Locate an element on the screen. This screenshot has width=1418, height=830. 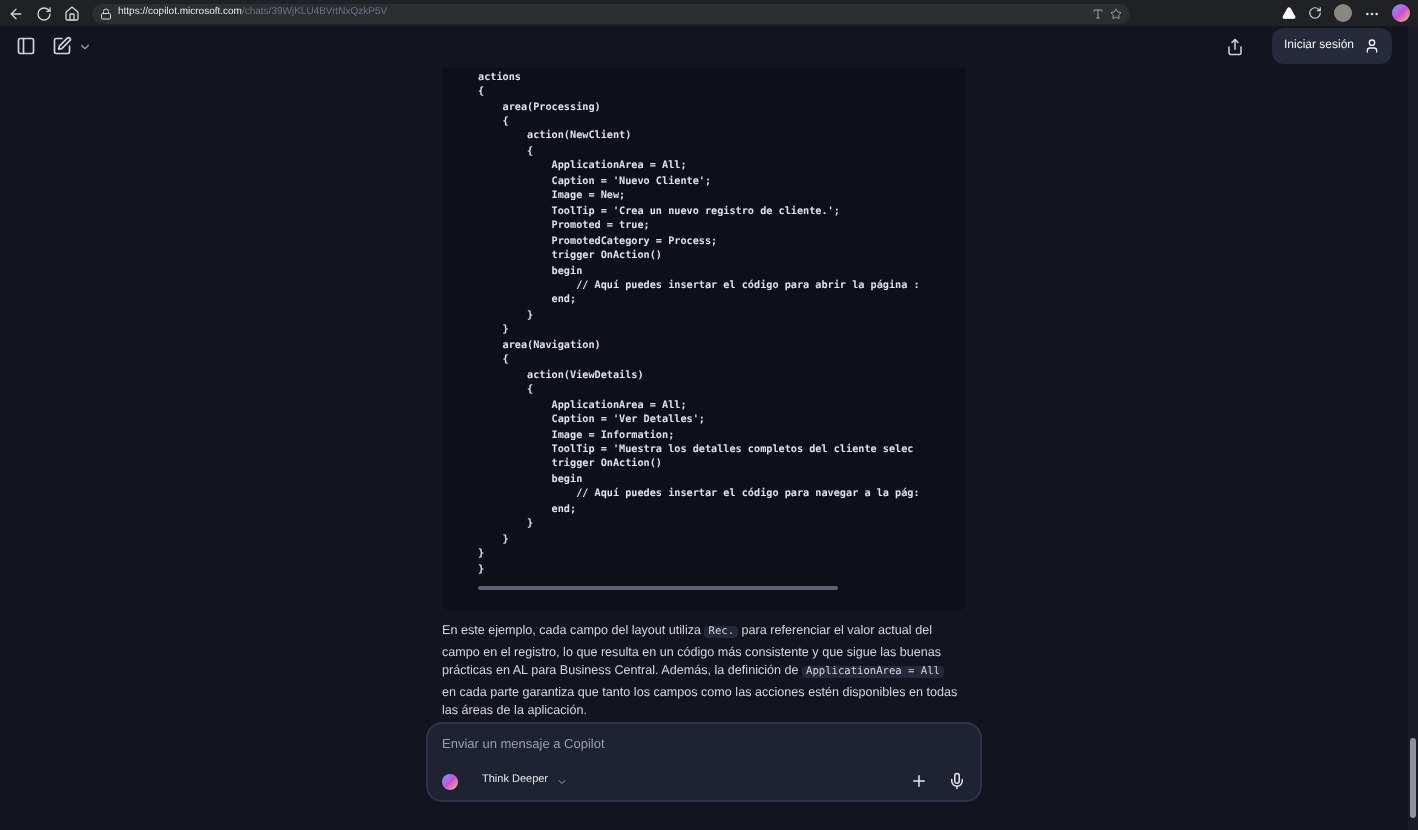
add-icon is located at coordinates (919, 781).